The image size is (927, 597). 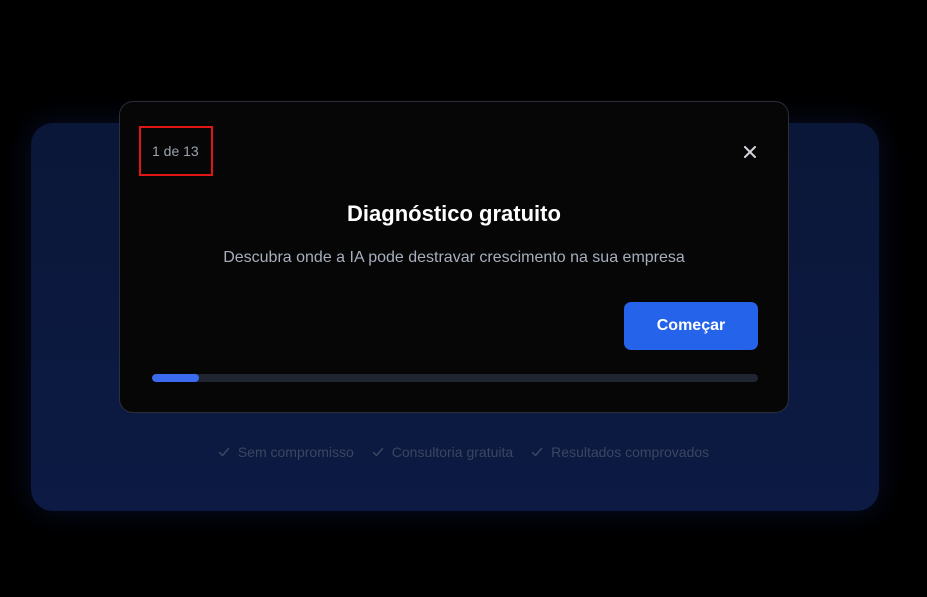 What do you see at coordinates (452, 452) in the screenshot?
I see `feature-label: Consultoria gratuita` at bounding box center [452, 452].